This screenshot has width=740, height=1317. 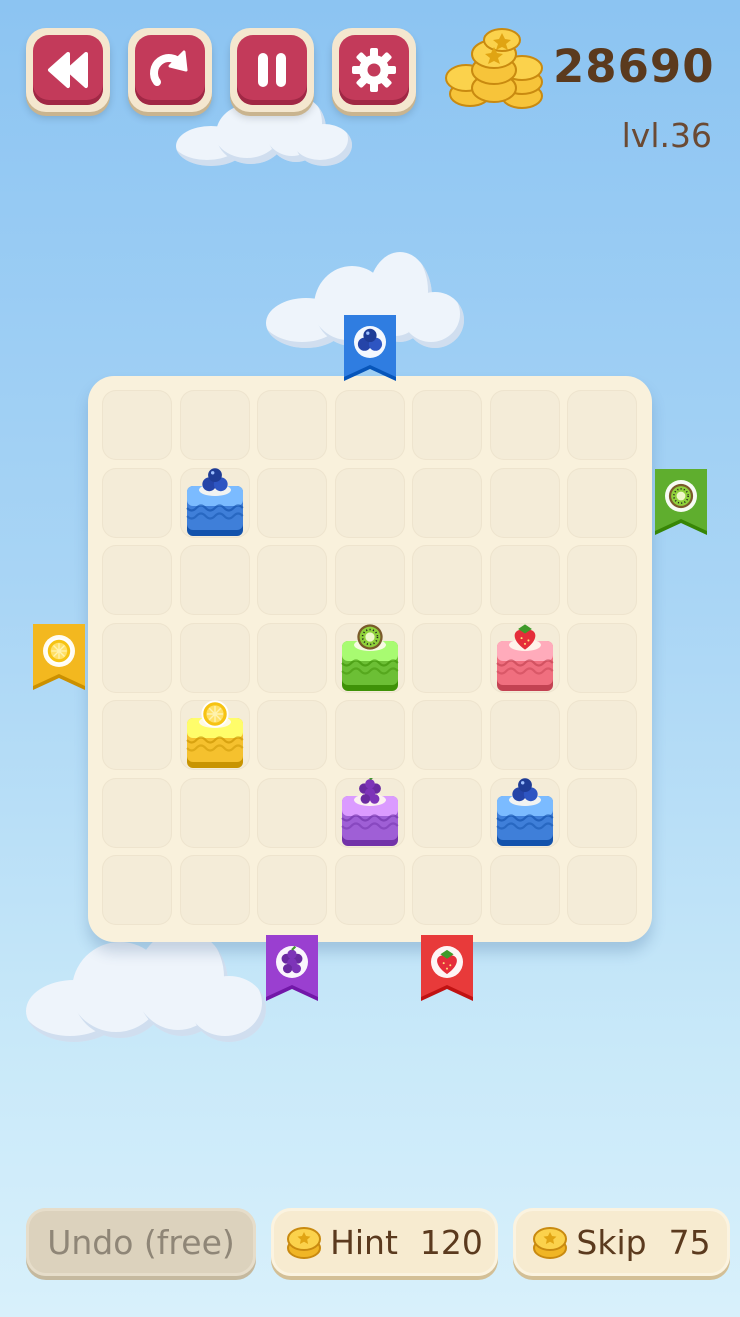 What do you see at coordinates (370, 812) in the screenshot?
I see `grape-block` at bounding box center [370, 812].